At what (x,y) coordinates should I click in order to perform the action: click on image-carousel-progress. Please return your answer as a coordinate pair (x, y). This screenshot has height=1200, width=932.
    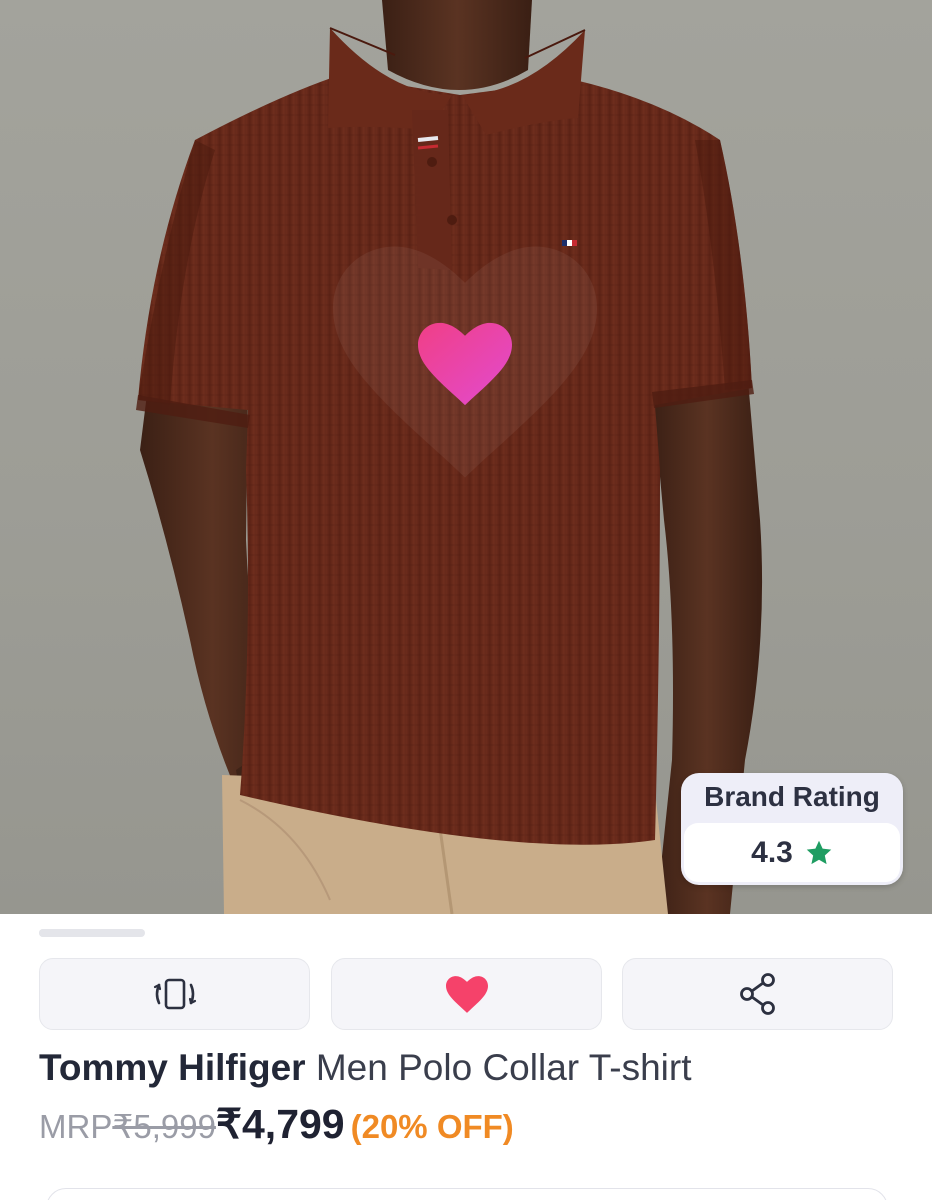
    Looking at the image, I should click on (92, 933).